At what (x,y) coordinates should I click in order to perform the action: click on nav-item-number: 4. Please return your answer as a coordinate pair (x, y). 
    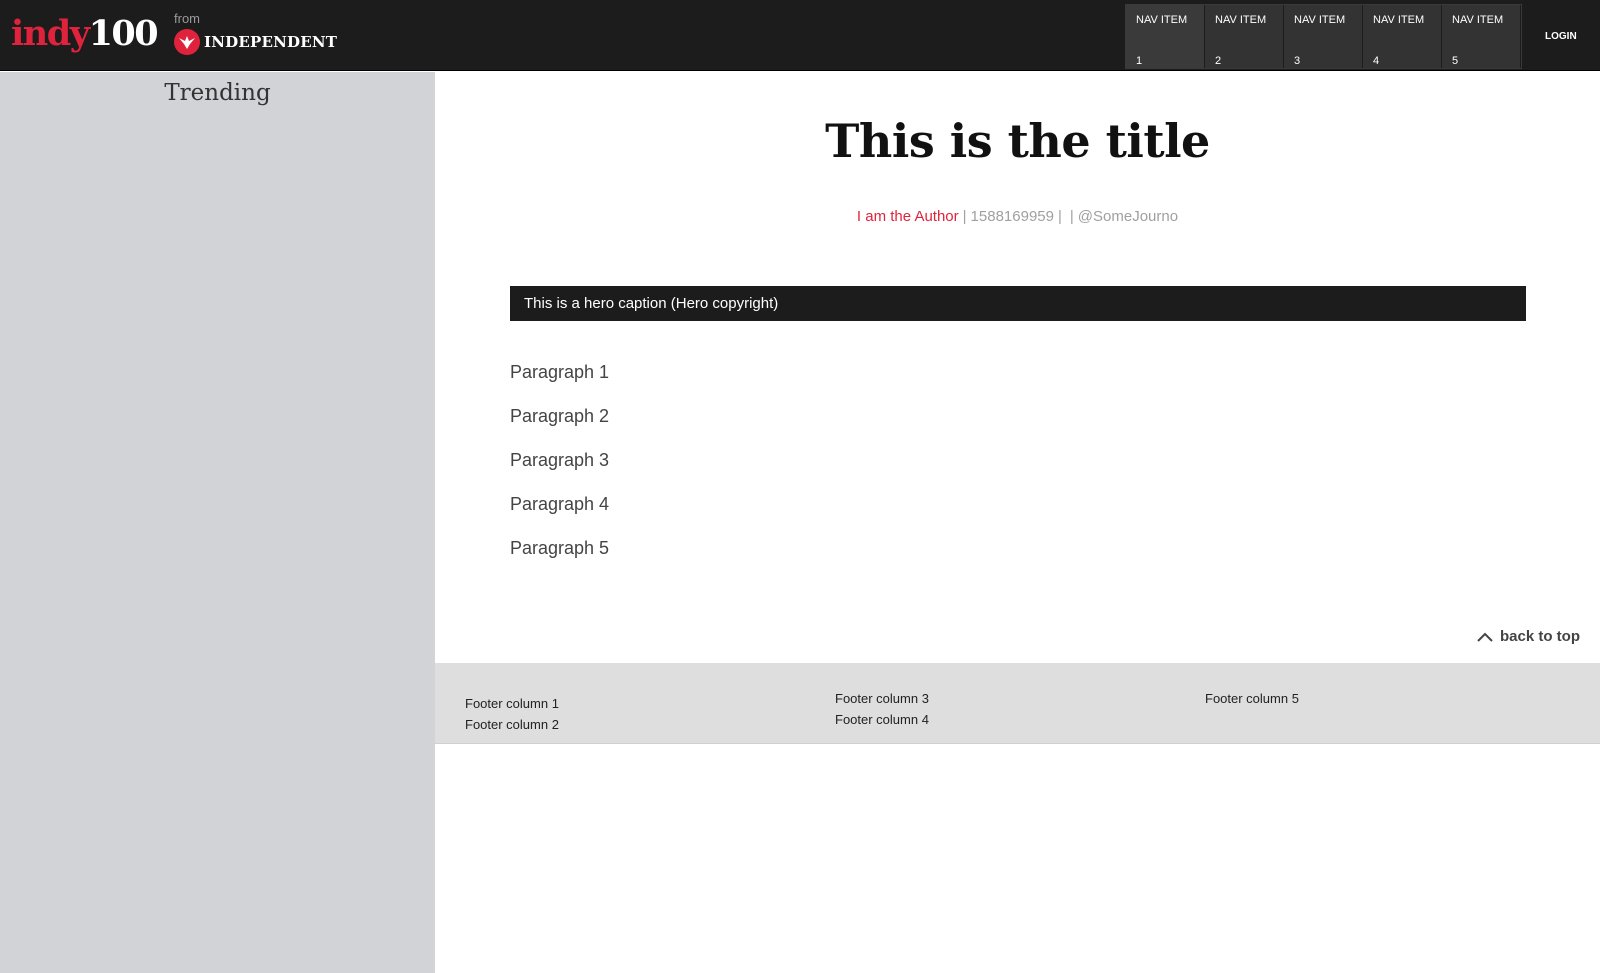
    Looking at the image, I should click on (1376, 61).